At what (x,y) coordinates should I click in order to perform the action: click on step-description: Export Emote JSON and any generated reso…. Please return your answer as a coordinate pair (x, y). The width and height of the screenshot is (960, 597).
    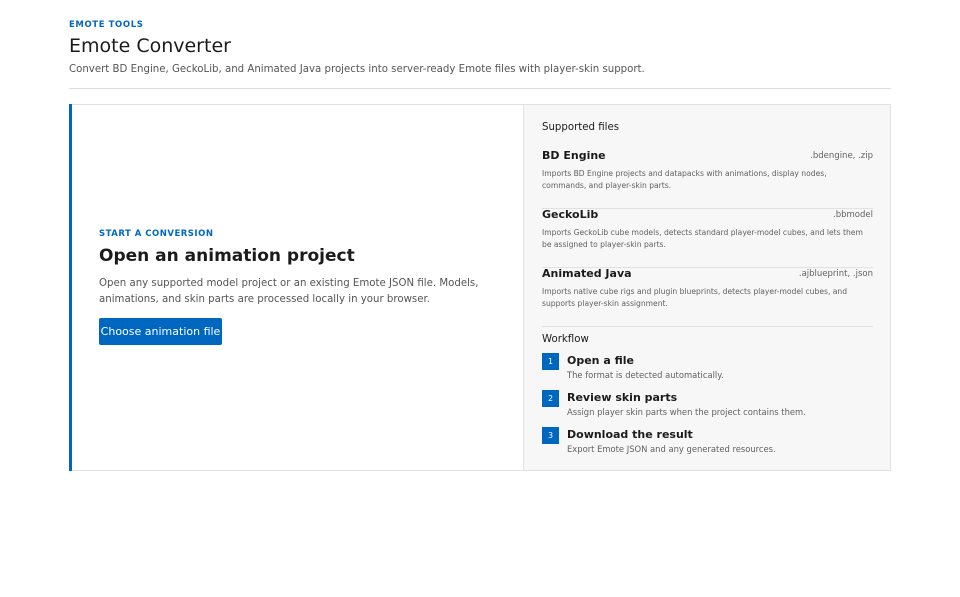
    Looking at the image, I should click on (671, 449).